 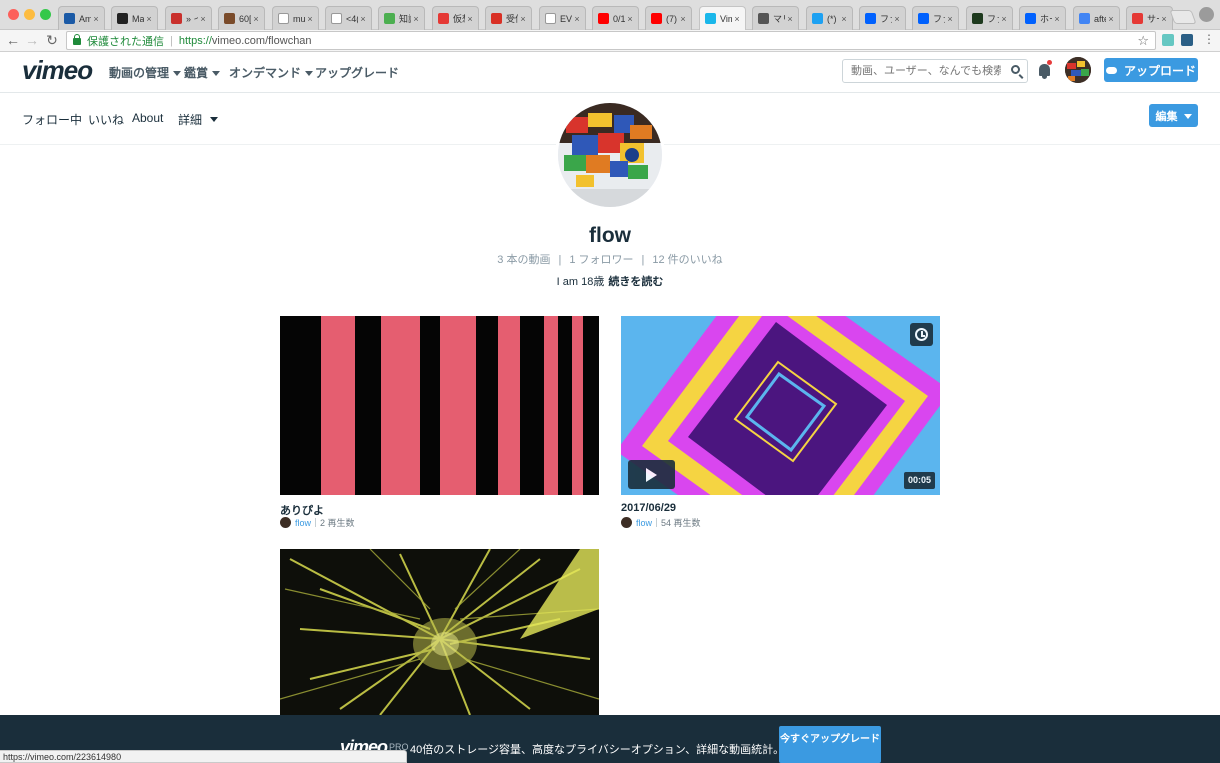 What do you see at coordinates (1151, 70) in the screenshot?
I see `upload-button: アップロード` at bounding box center [1151, 70].